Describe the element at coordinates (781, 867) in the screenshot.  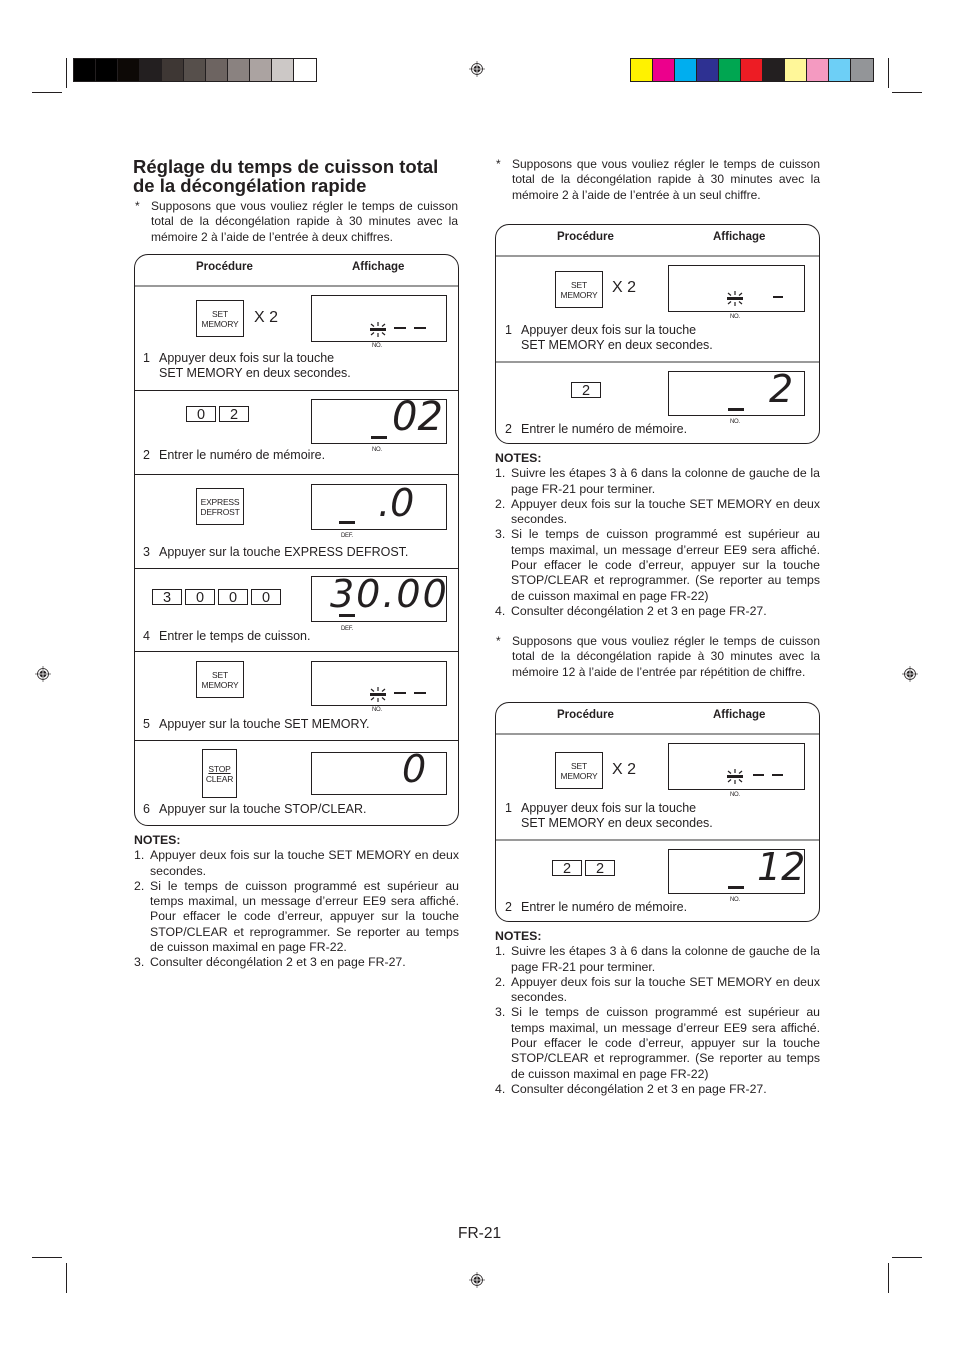
I see `lcd-digits: 12` at that location.